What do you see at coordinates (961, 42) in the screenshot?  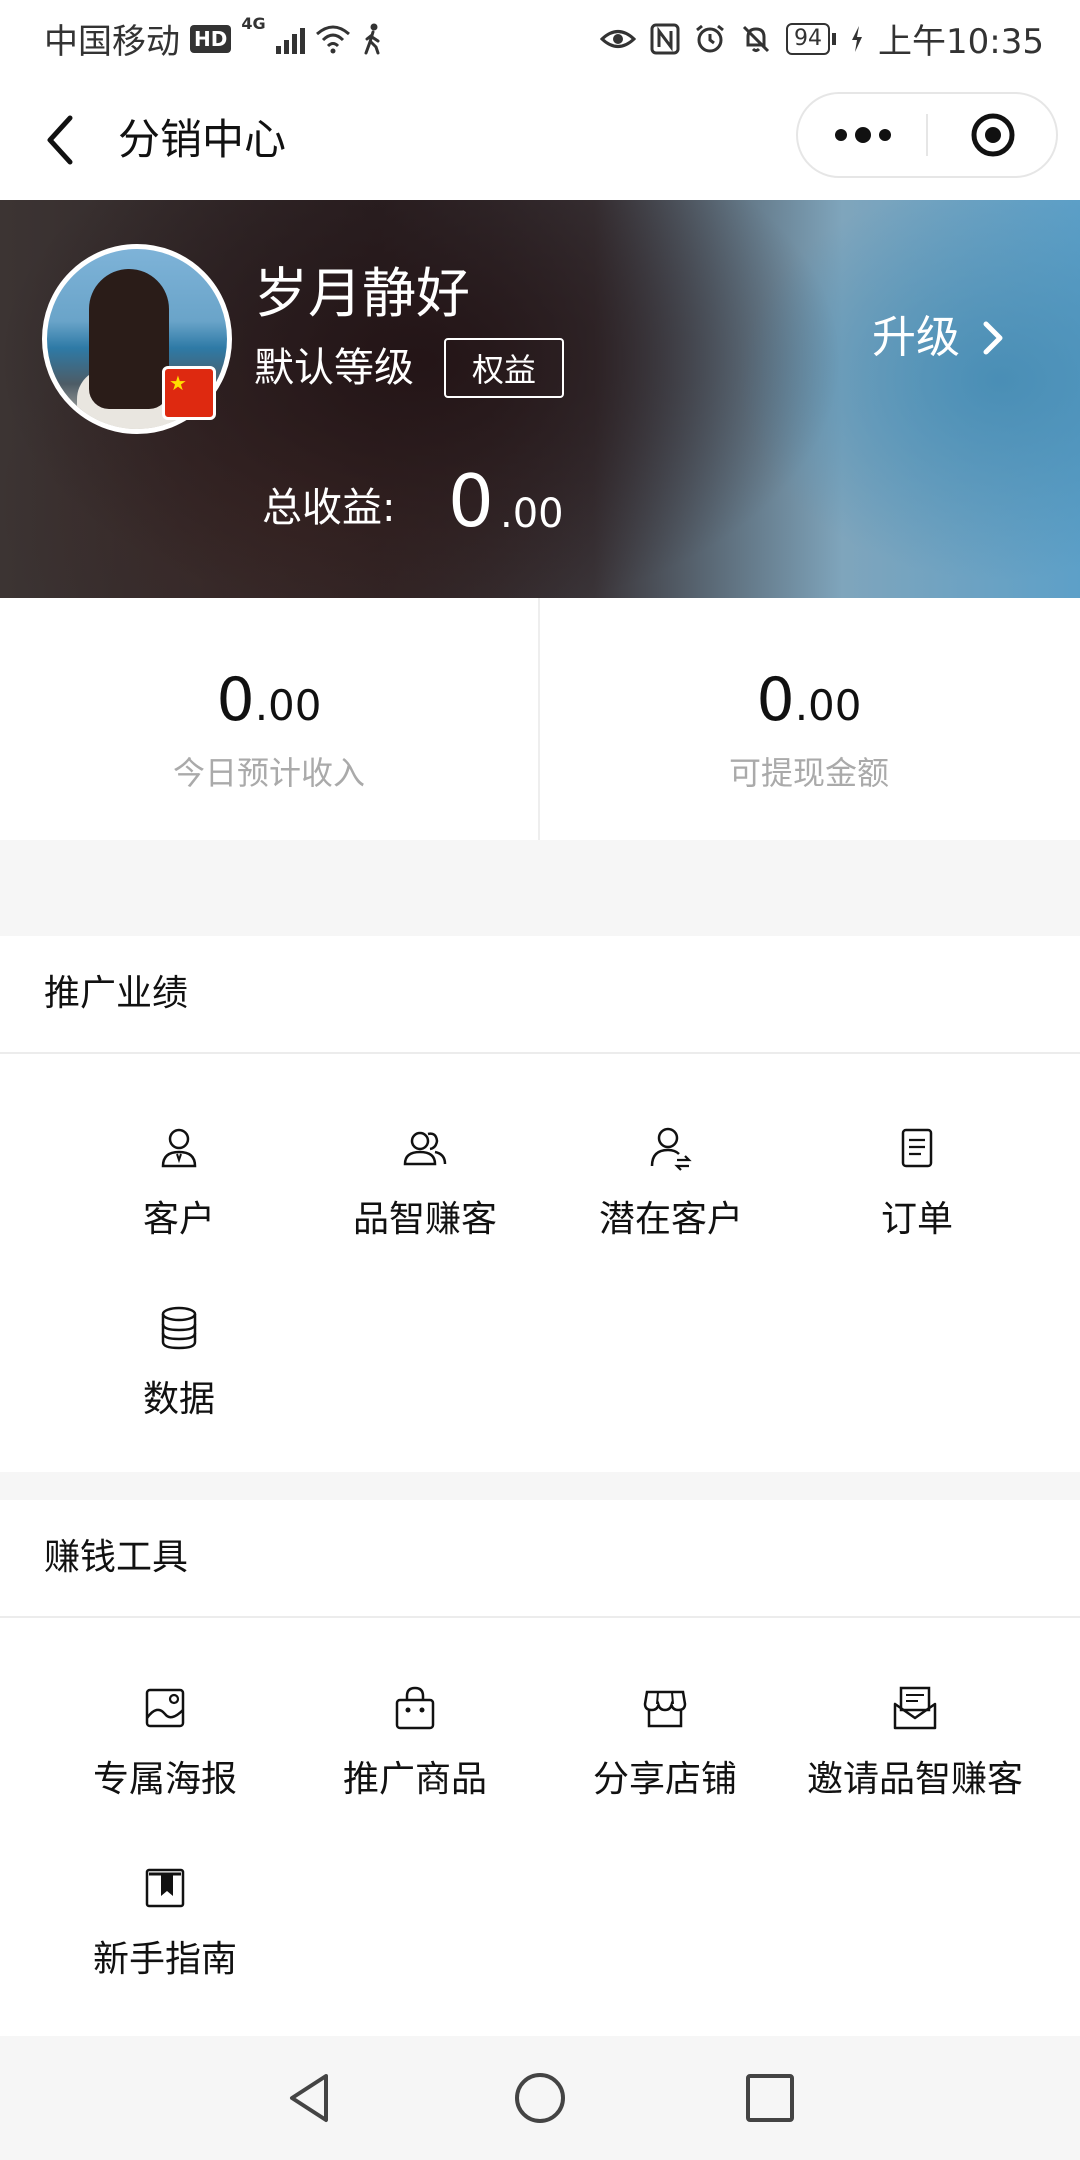 I see `clock: 上午10:35` at bounding box center [961, 42].